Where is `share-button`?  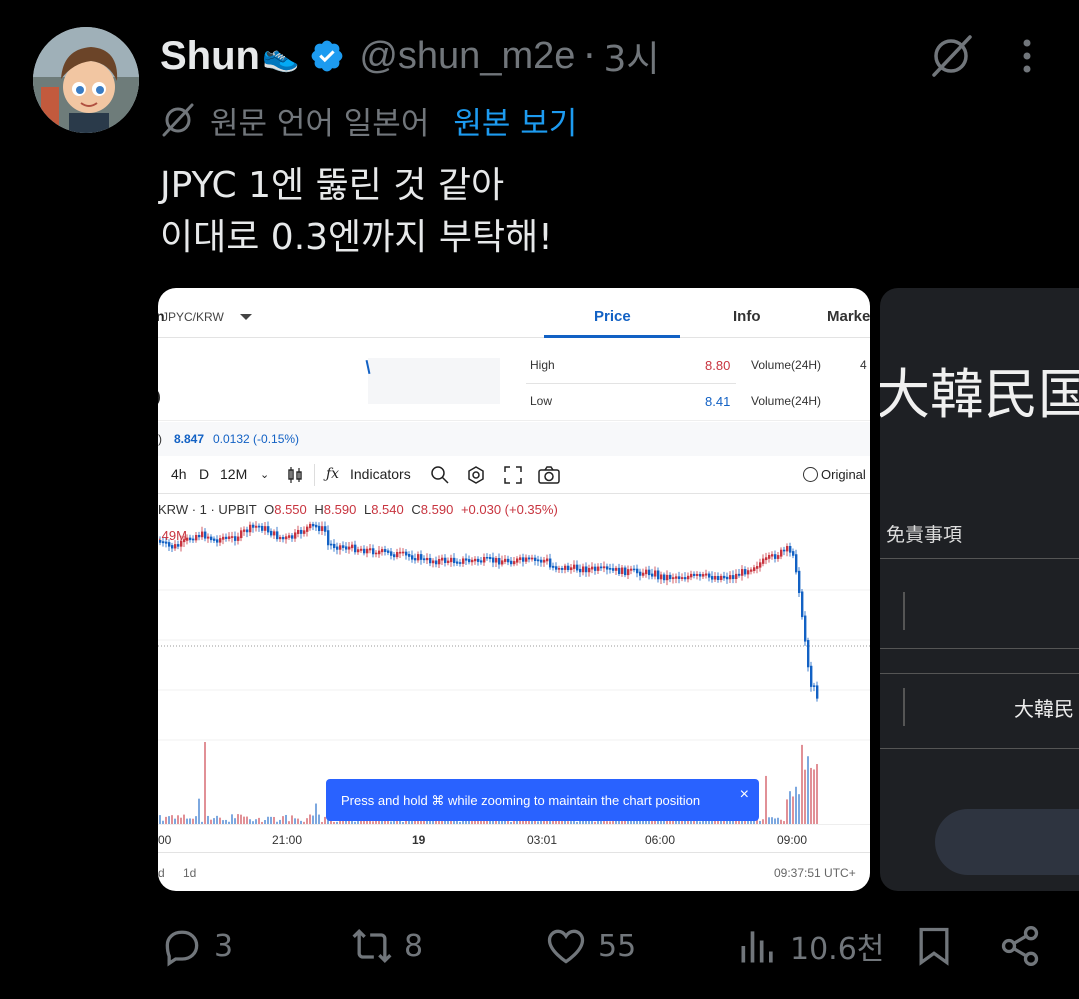 share-button is located at coordinates (1025, 946).